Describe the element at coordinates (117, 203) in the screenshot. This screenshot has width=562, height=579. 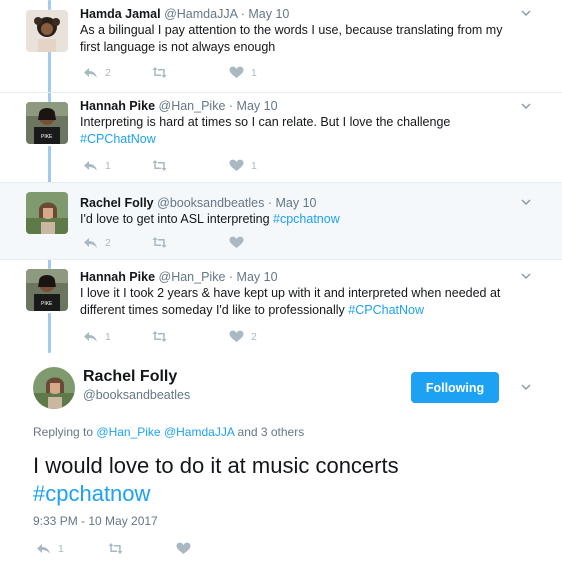
I see `author-name: Rachel Folly` at that location.